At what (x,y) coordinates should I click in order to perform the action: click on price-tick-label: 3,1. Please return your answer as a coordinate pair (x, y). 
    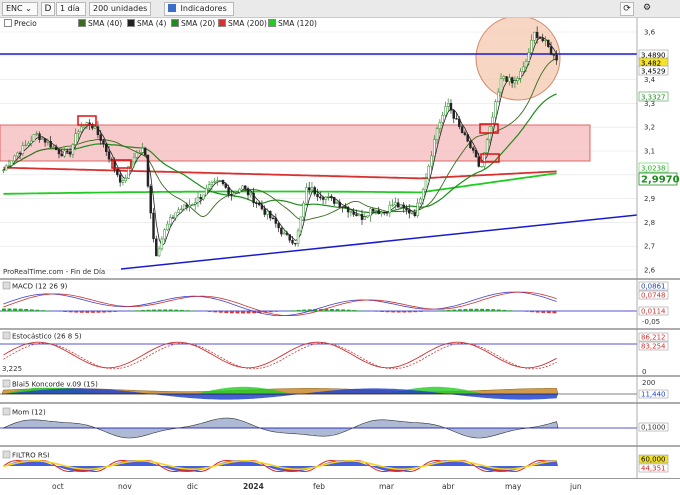
    Looking at the image, I should click on (649, 152).